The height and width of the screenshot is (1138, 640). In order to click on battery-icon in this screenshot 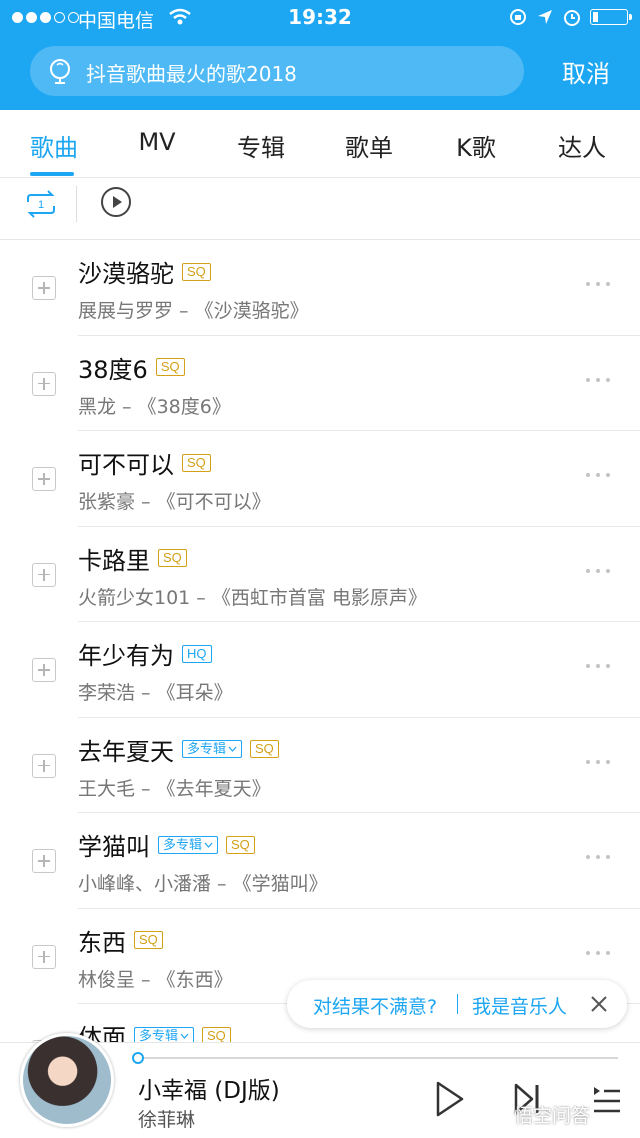, I will do `click(611, 17)`.